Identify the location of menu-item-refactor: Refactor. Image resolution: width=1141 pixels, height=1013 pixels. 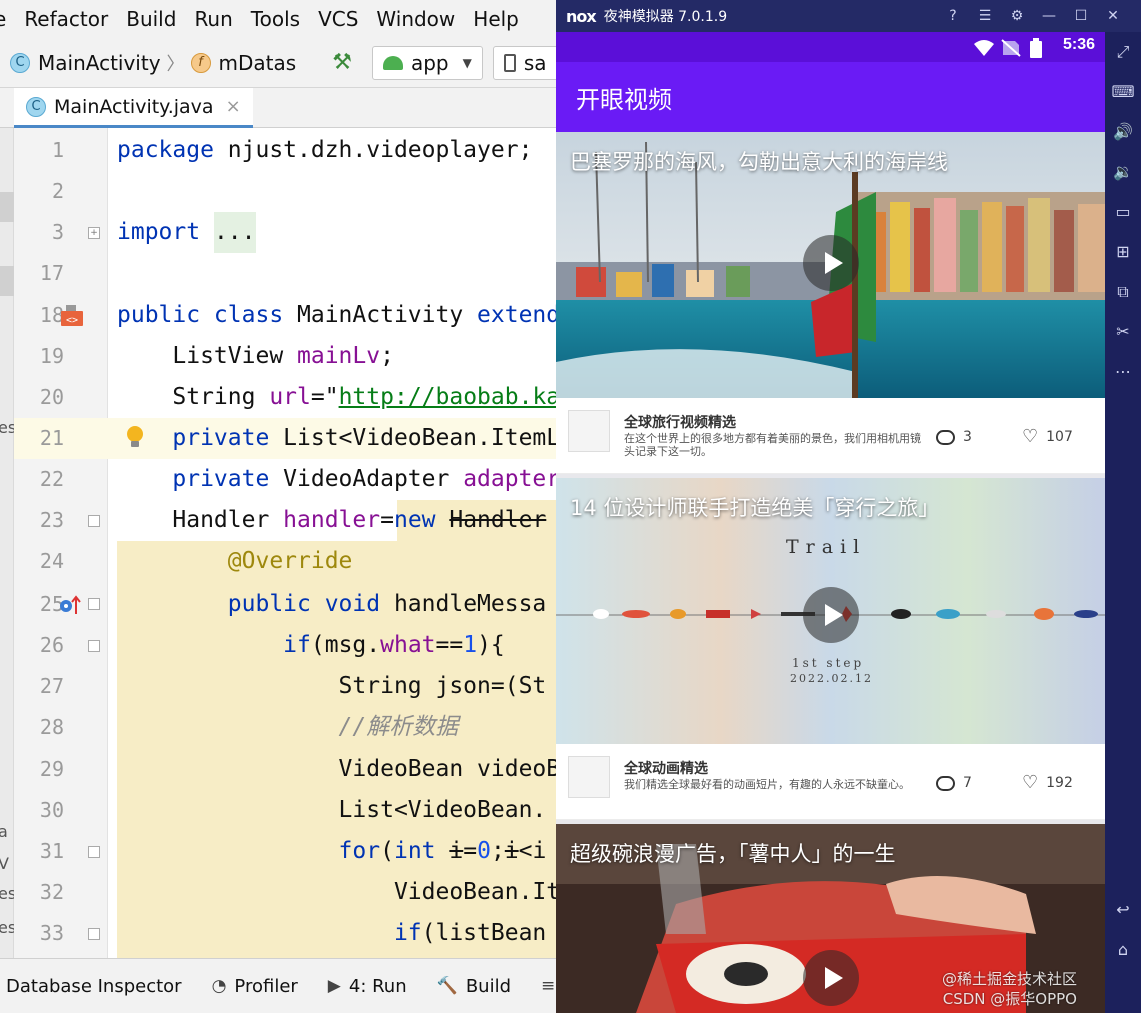
(66, 19).